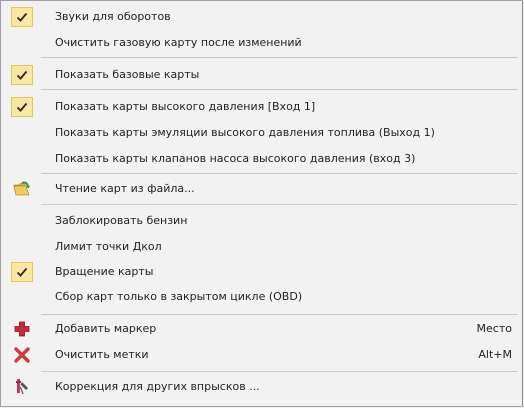 The image size is (524, 408). What do you see at coordinates (22, 329) in the screenshot?
I see `plus-icon` at bounding box center [22, 329].